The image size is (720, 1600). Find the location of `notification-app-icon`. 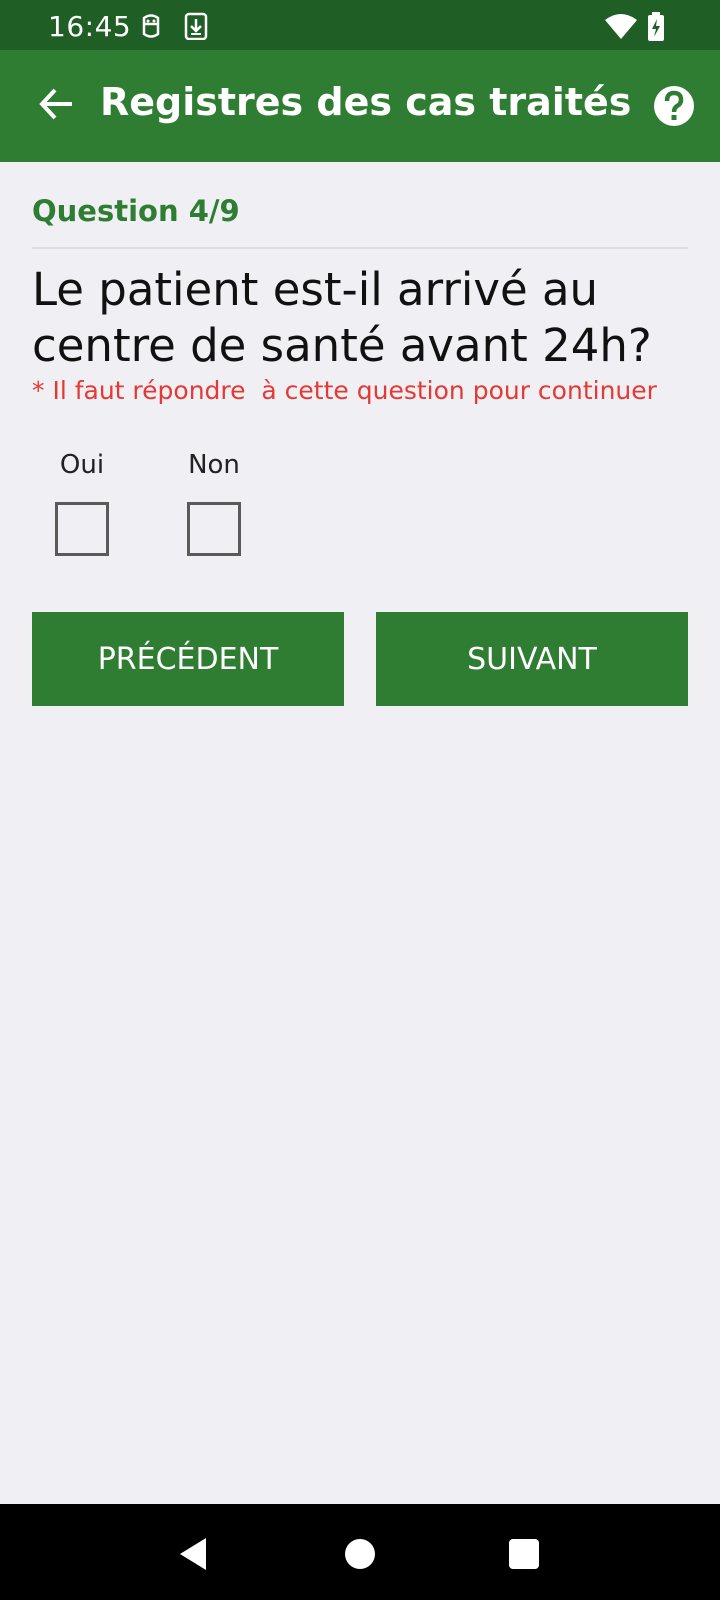

notification-app-icon is located at coordinates (151, 26).